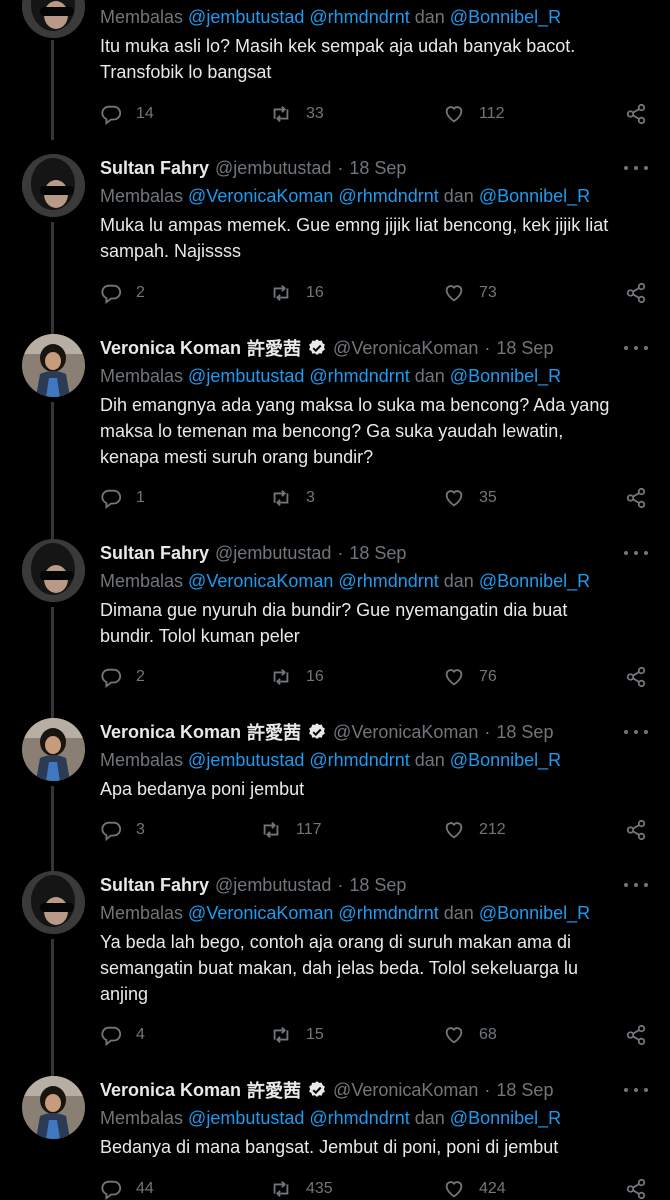 This screenshot has height=1200, width=670. Describe the element at coordinates (492, 829) in the screenshot. I see `like-count: 212` at that location.